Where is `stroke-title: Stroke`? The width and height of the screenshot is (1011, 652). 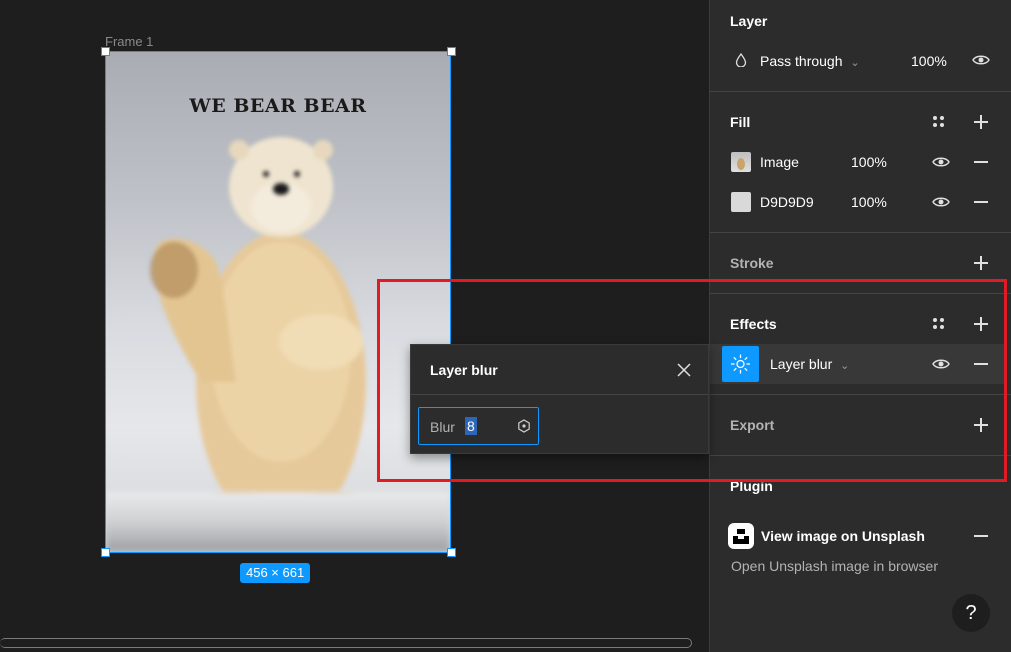
stroke-title: Stroke is located at coordinates (752, 263).